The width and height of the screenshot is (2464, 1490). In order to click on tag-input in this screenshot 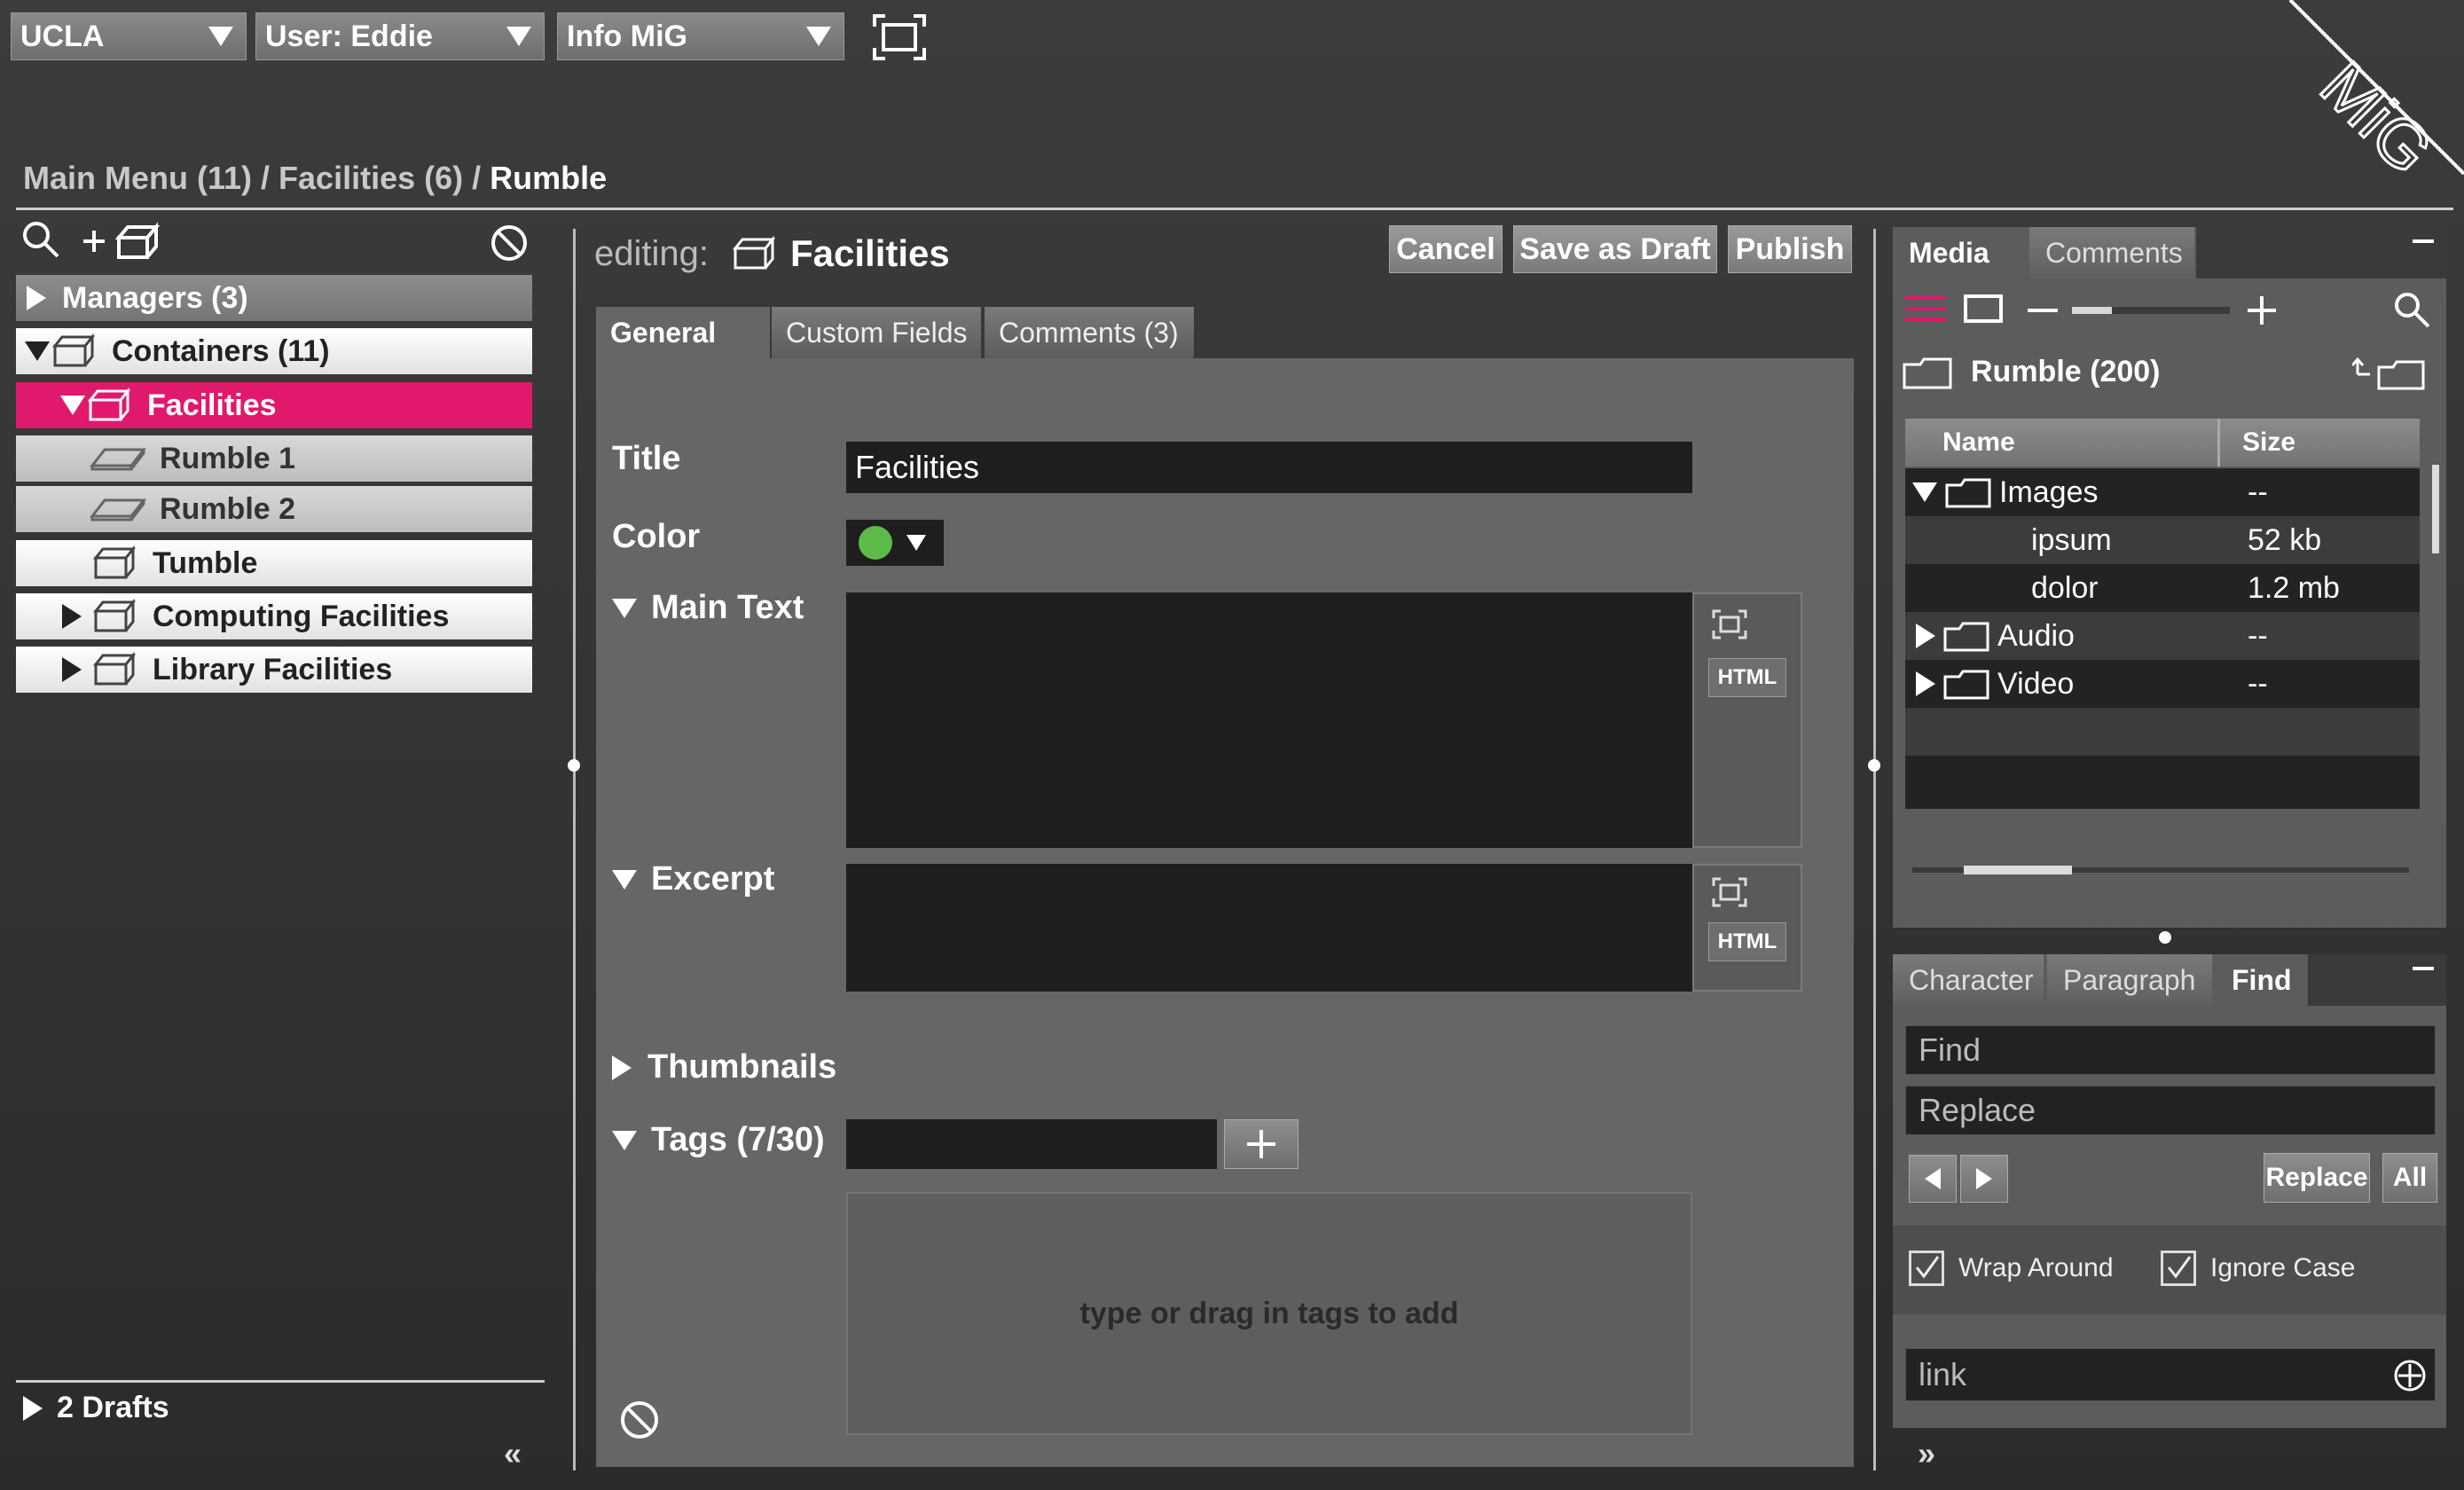, I will do `click(1031, 1144)`.